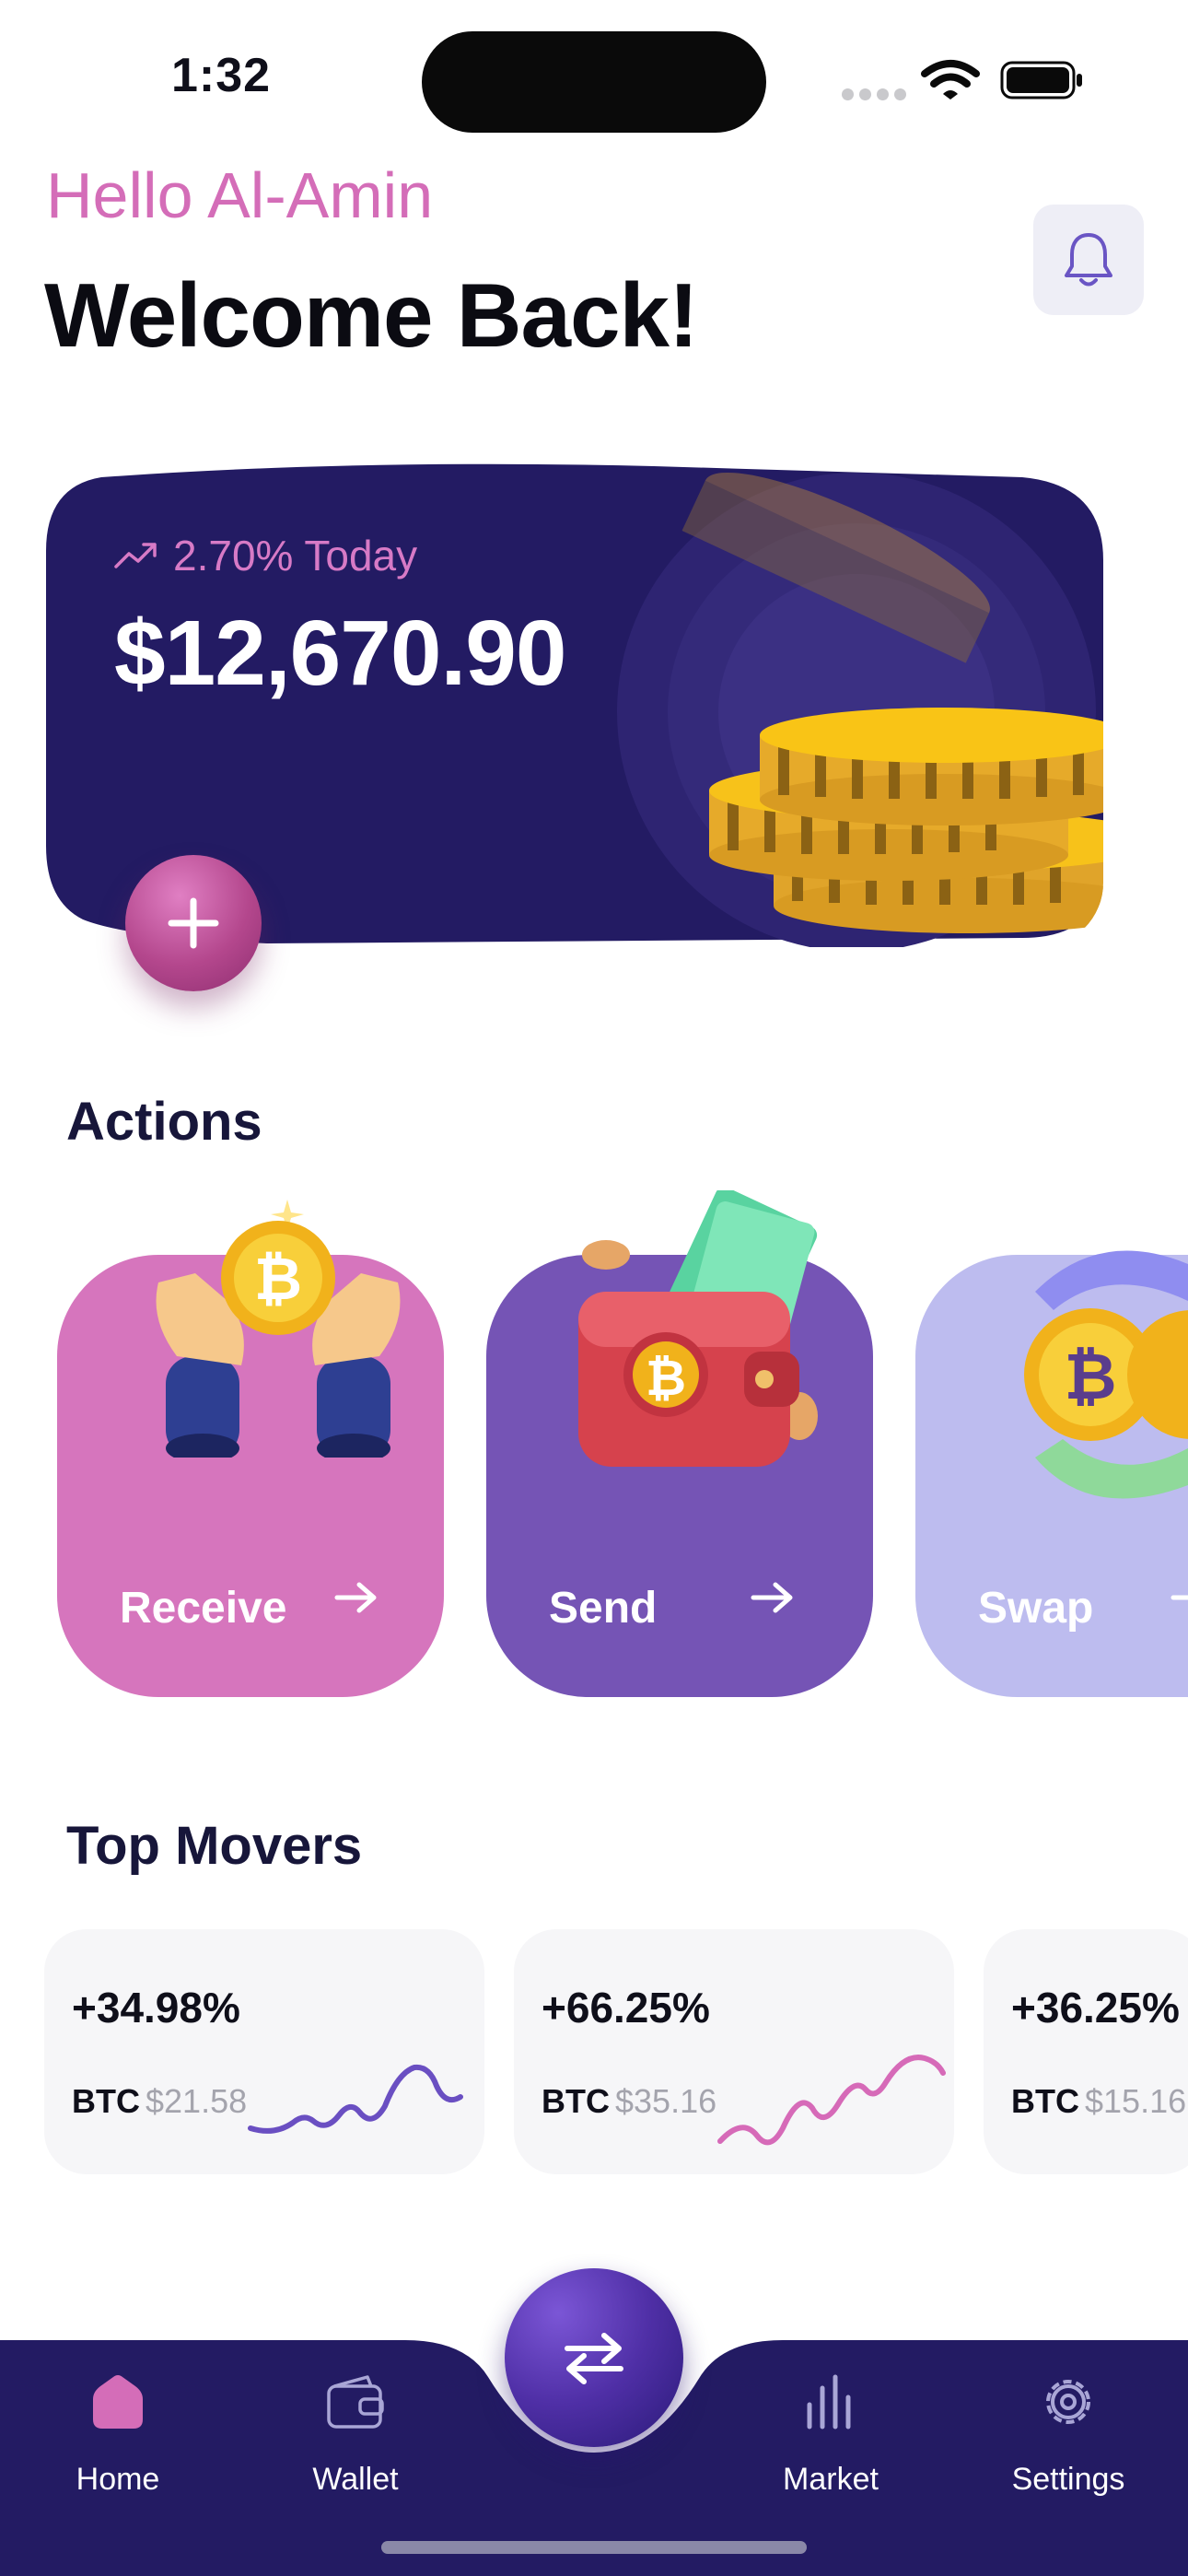 Image resolution: width=1188 pixels, height=2576 pixels. I want to click on mover-card: +36.25% BTC $15.16, so click(1086, 2051).